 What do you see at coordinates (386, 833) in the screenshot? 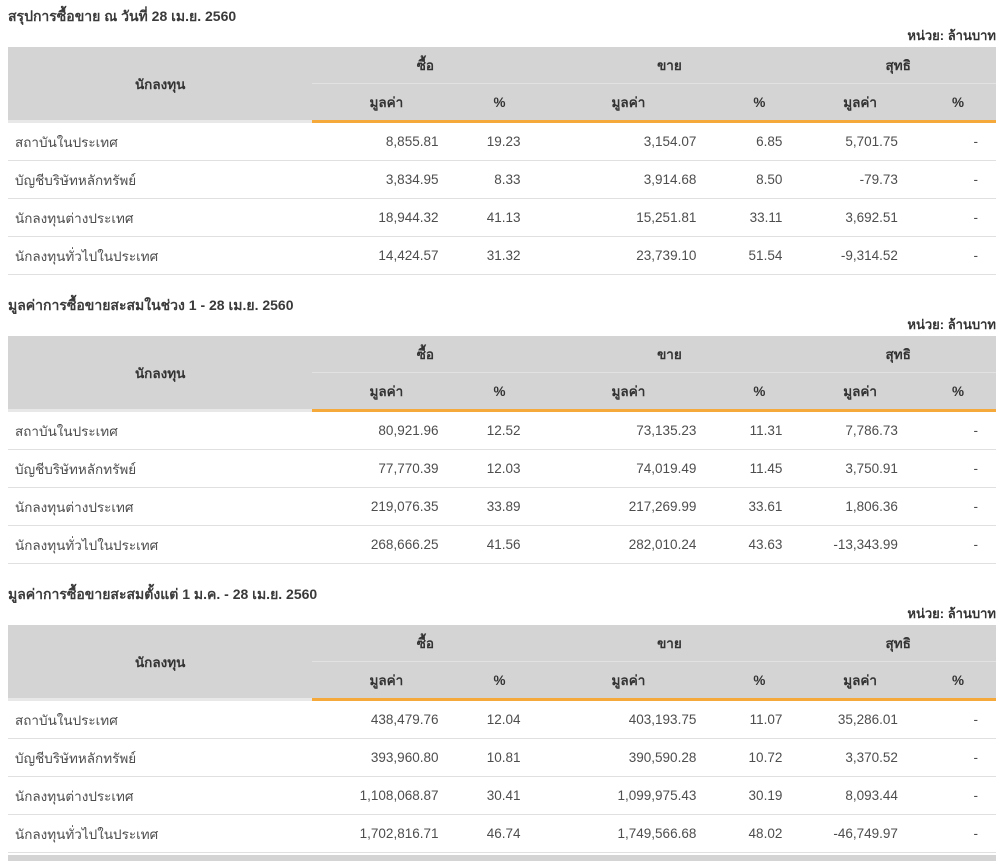
I see `buy-value-cell: 1,702,816.71` at bounding box center [386, 833].